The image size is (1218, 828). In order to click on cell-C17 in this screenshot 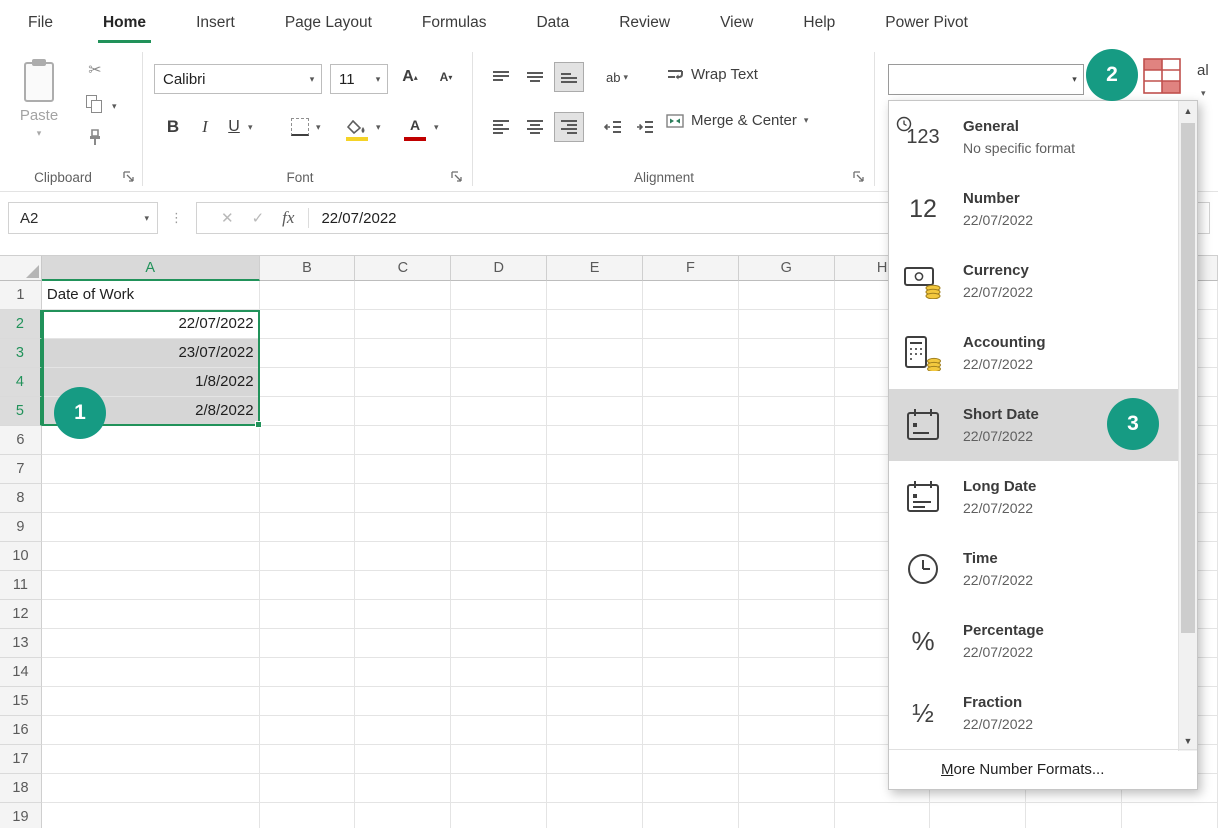, I will do `click(403, 759)`.